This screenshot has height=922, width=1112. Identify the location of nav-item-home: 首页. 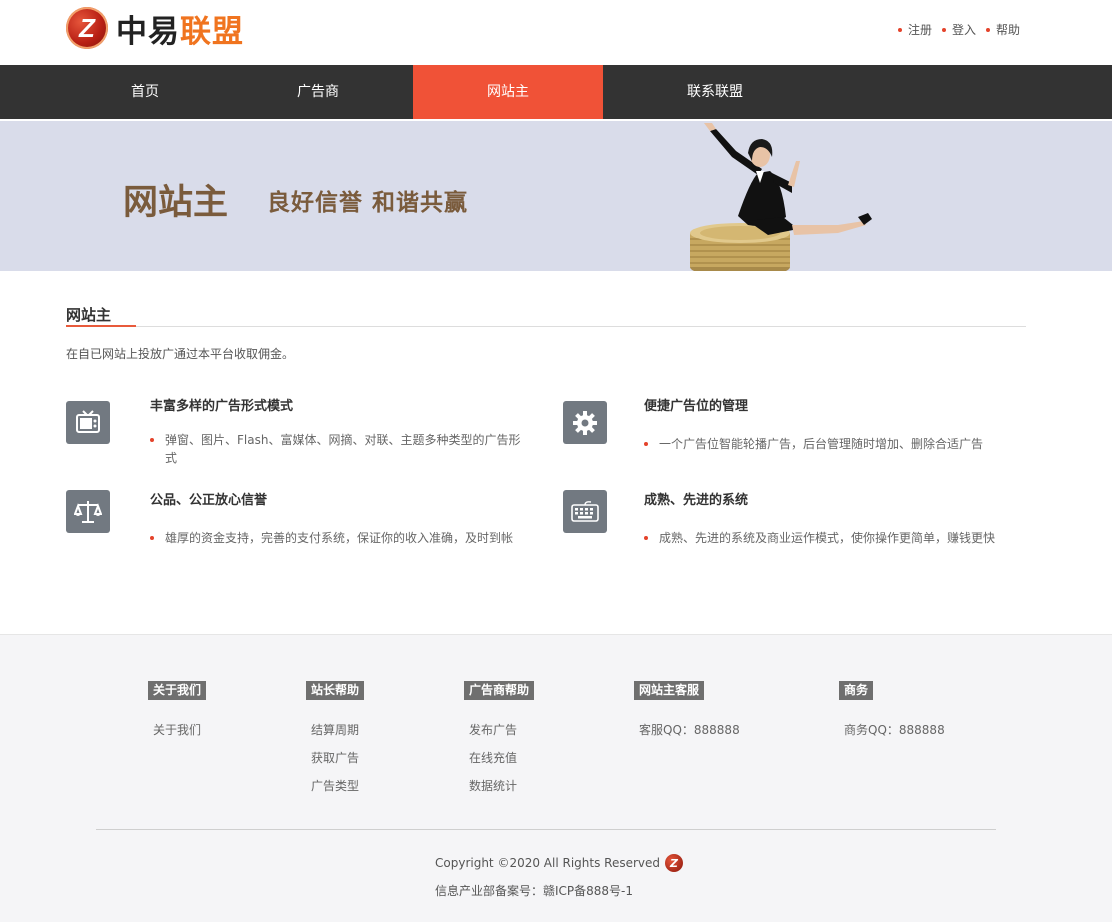
(145, 92).